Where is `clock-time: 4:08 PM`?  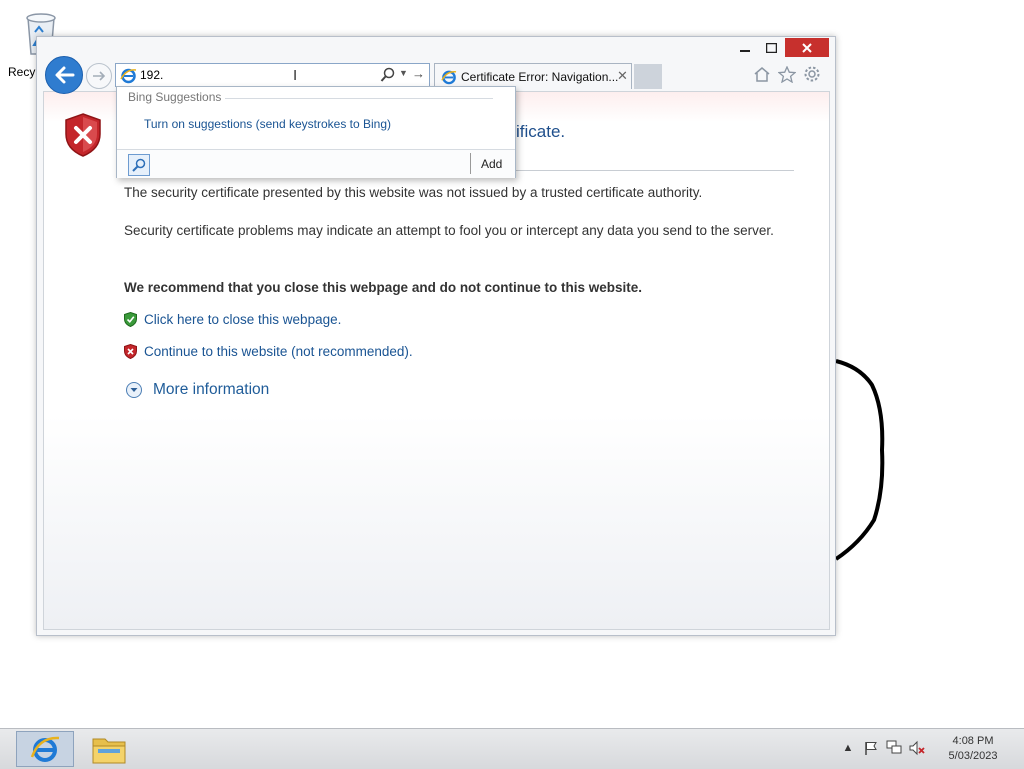
clock-time: 4:08 PM is located at coordinates (973, 741).